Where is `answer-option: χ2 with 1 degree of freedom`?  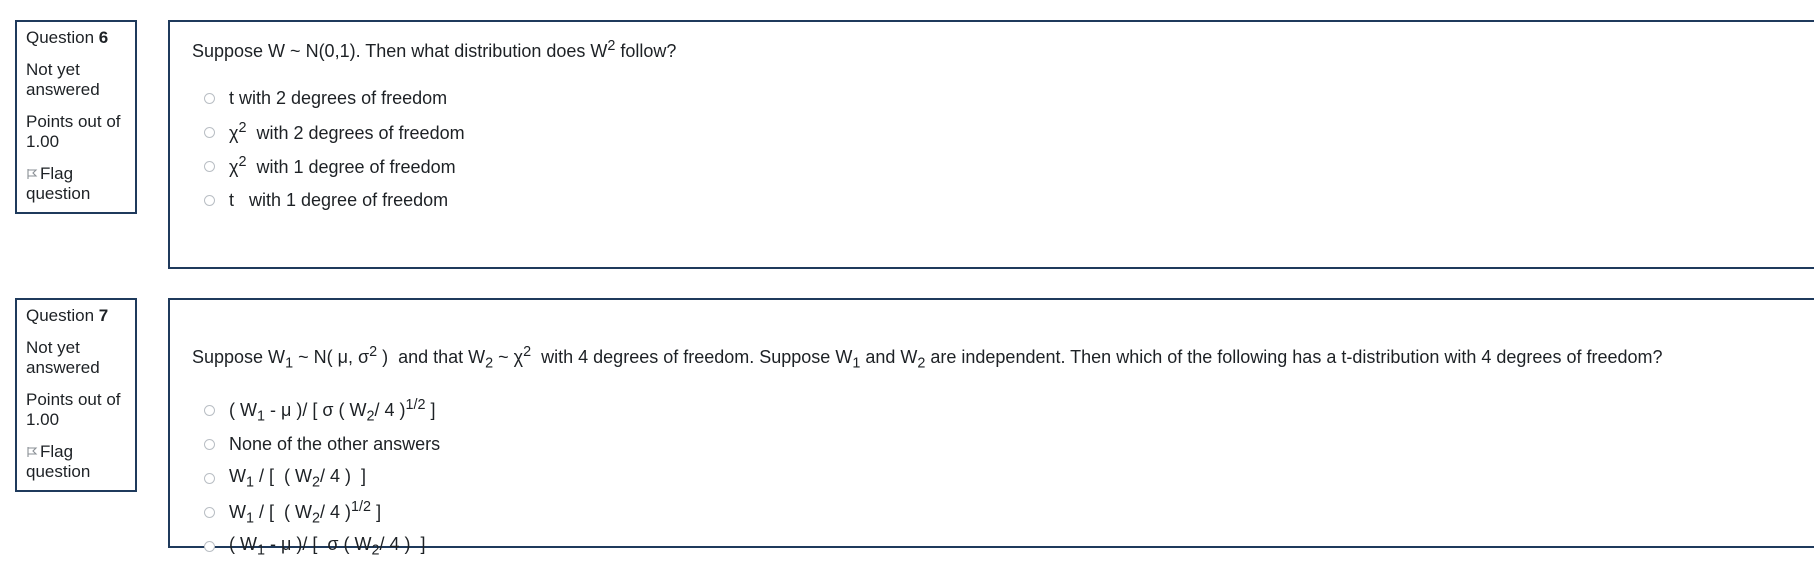
answer-option: χ2 with 1 degree of freedom is located at coordinates (996, 166).